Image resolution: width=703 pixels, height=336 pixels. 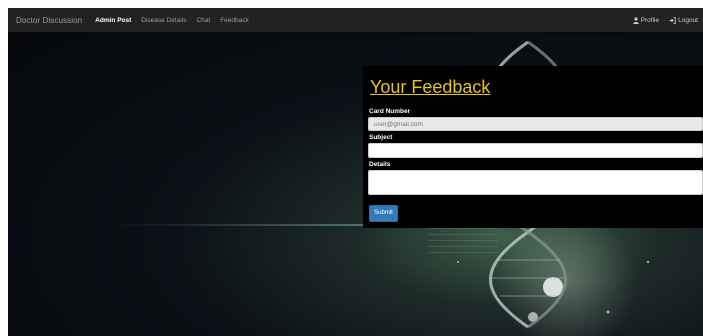 What do you see at coordinates (203, 20) in the screenshot?
I see `nav-chat: Chat` at bounding box center [203, 20].